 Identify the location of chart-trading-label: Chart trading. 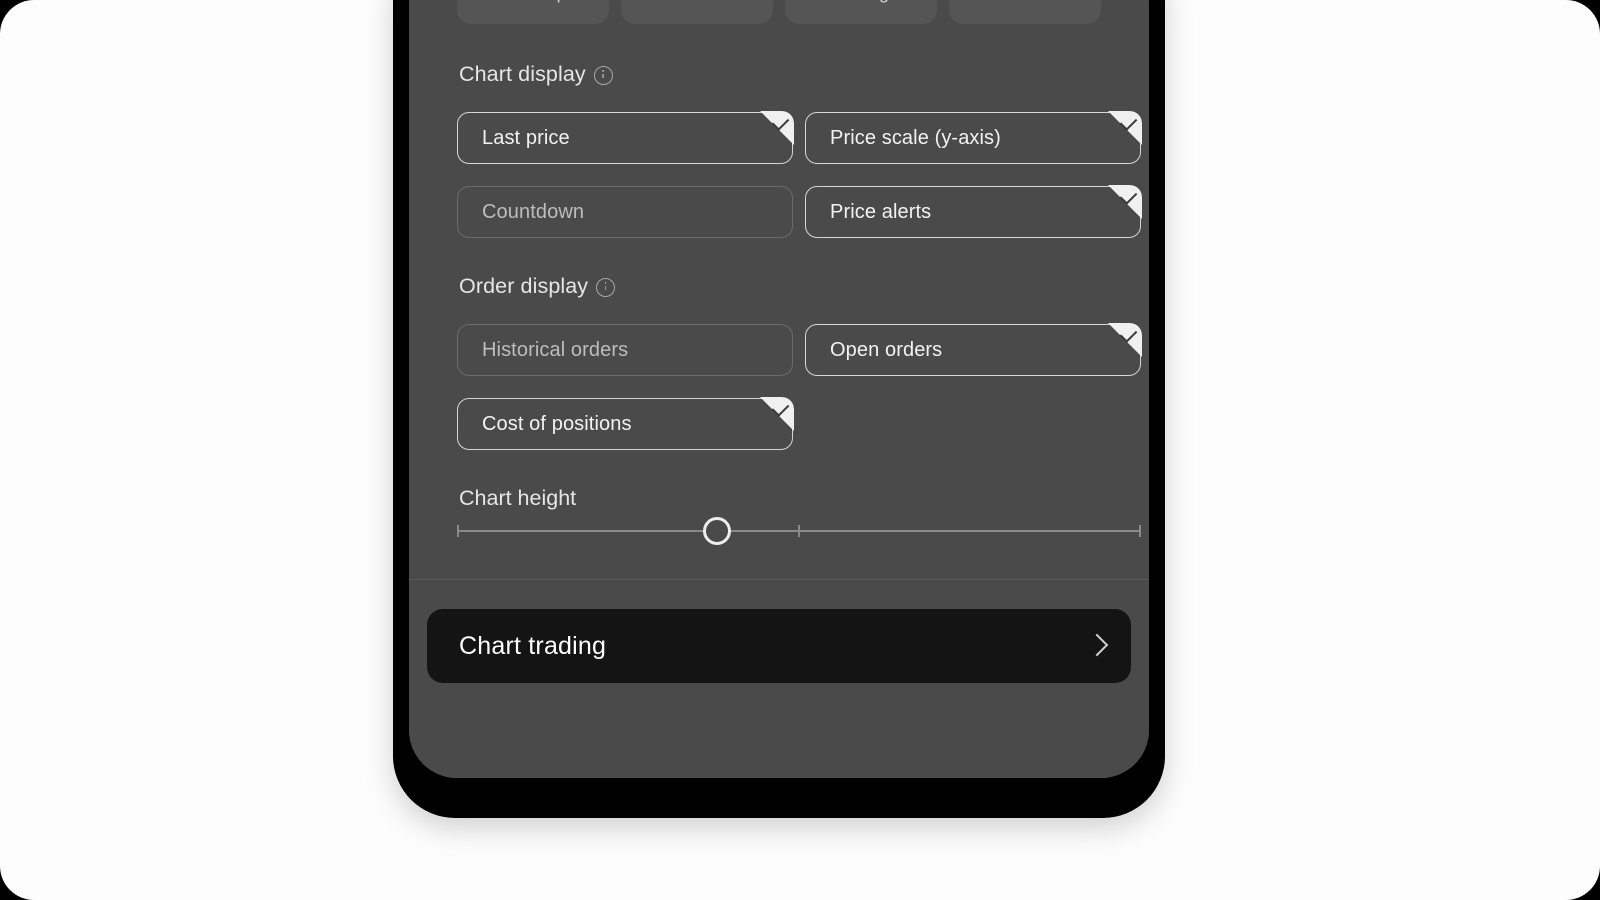
(533, 645).